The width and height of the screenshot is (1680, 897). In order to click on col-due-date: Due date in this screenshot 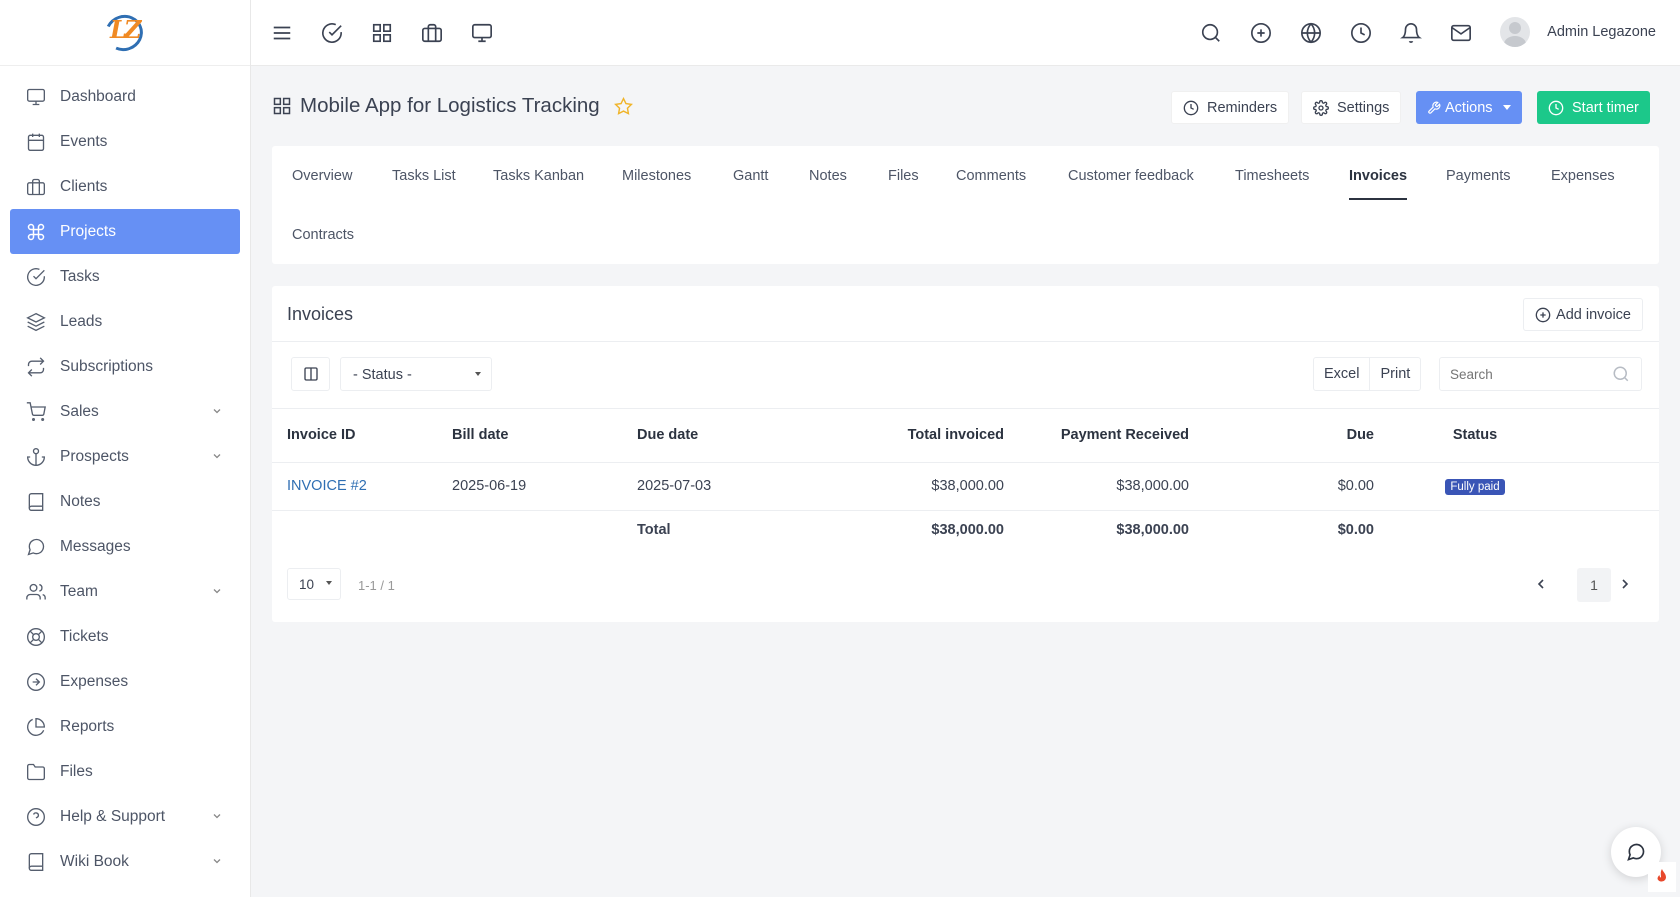, I will do `click(717, 436)`.